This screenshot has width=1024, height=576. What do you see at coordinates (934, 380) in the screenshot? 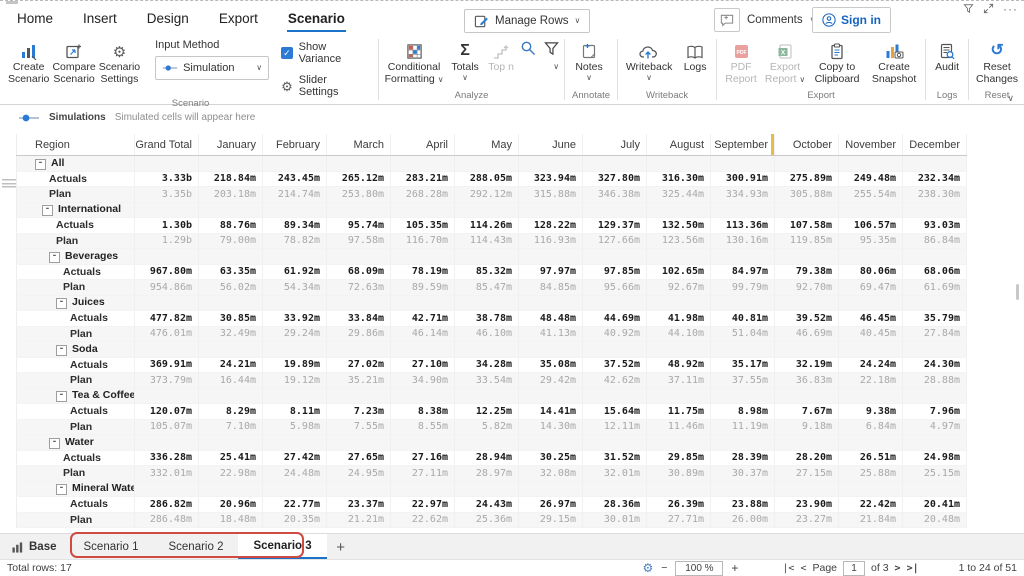
I see `value-cell: 28.88m` at bounding box center [934, 380].